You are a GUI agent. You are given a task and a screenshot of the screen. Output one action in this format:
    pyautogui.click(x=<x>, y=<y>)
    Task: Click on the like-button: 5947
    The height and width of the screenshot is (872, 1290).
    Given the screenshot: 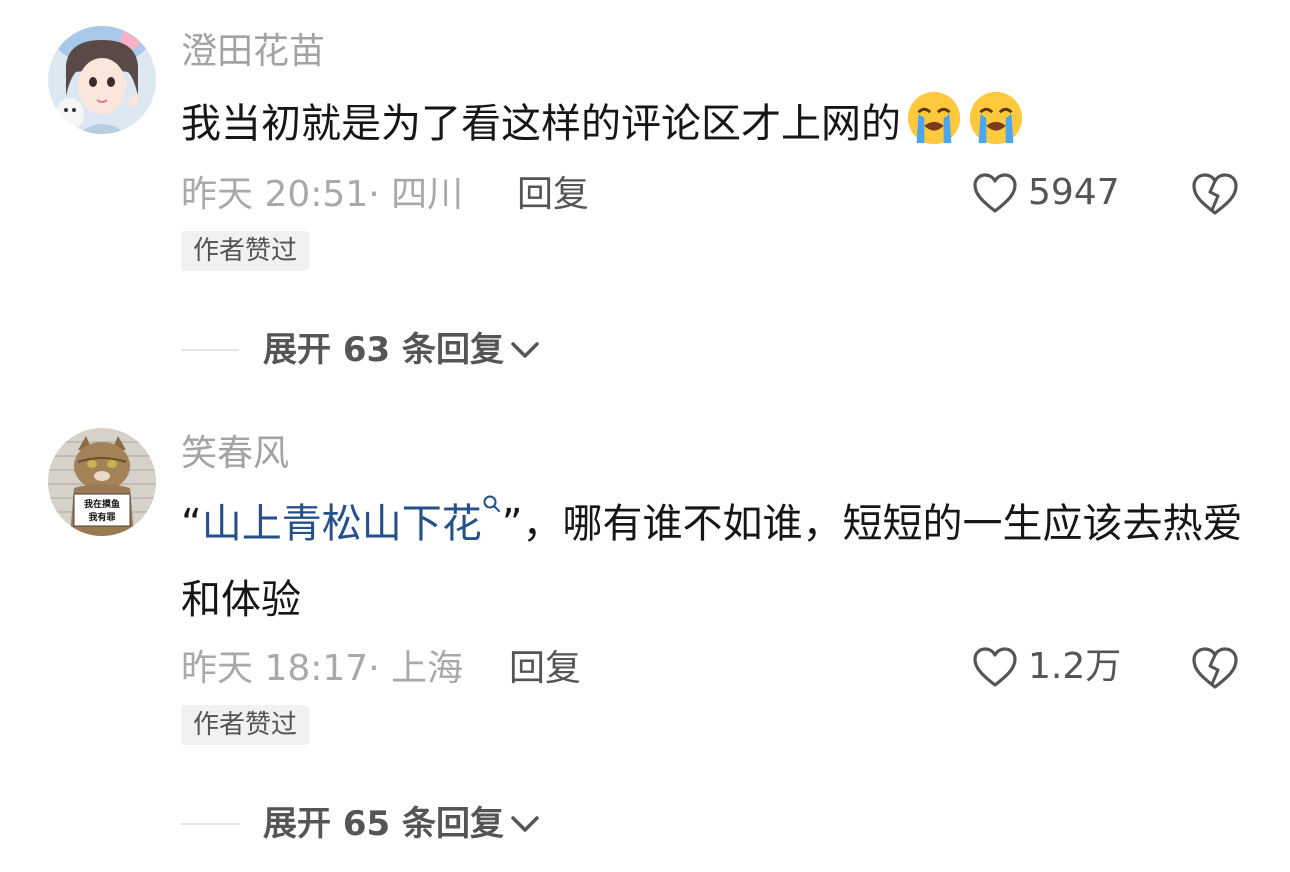 What is the action you would take?
    pyautogui.click(x=1046, y=193)
    